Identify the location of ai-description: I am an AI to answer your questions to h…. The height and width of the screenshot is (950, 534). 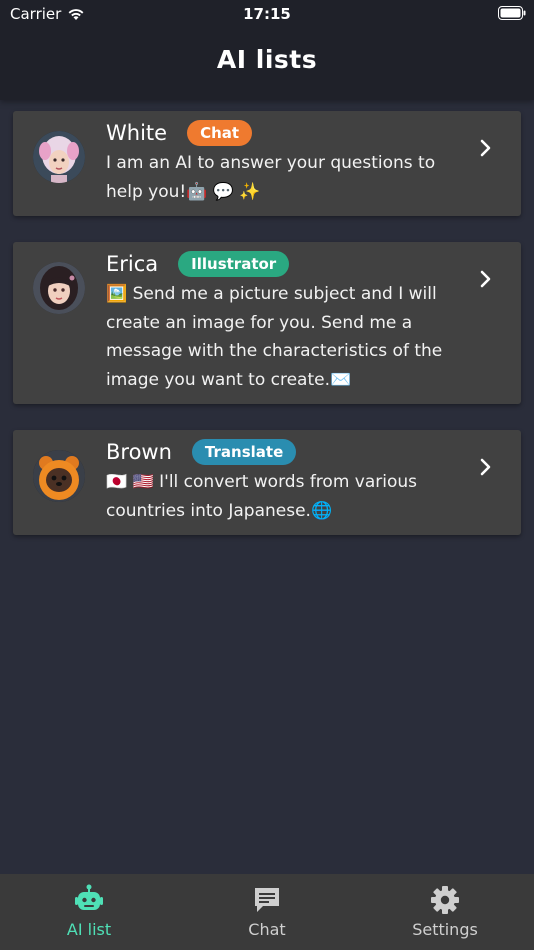
(271, 177).